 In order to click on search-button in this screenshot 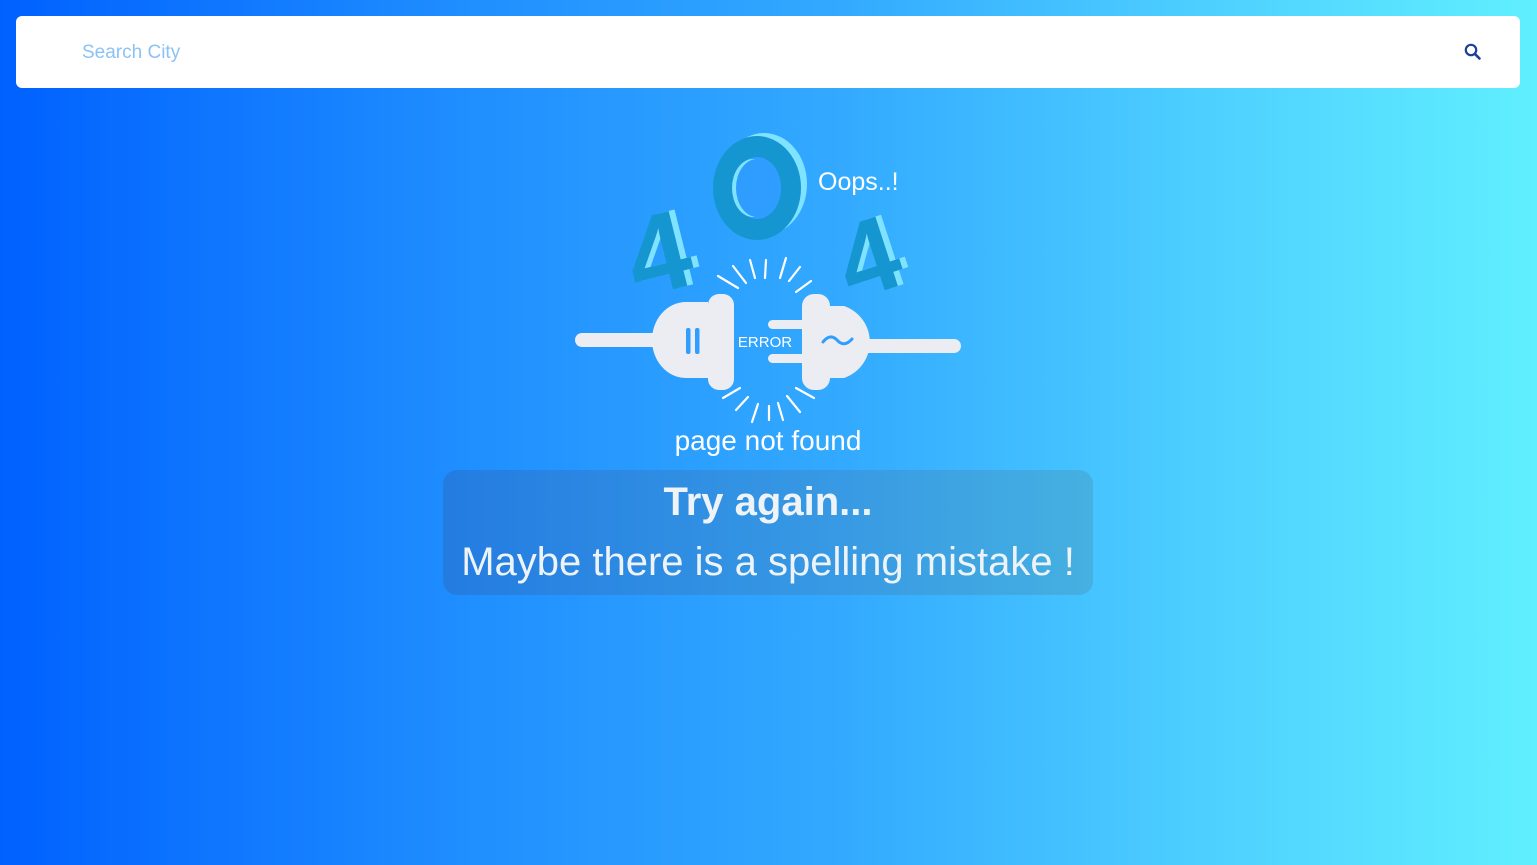, I will do `click(1473, 52)`.